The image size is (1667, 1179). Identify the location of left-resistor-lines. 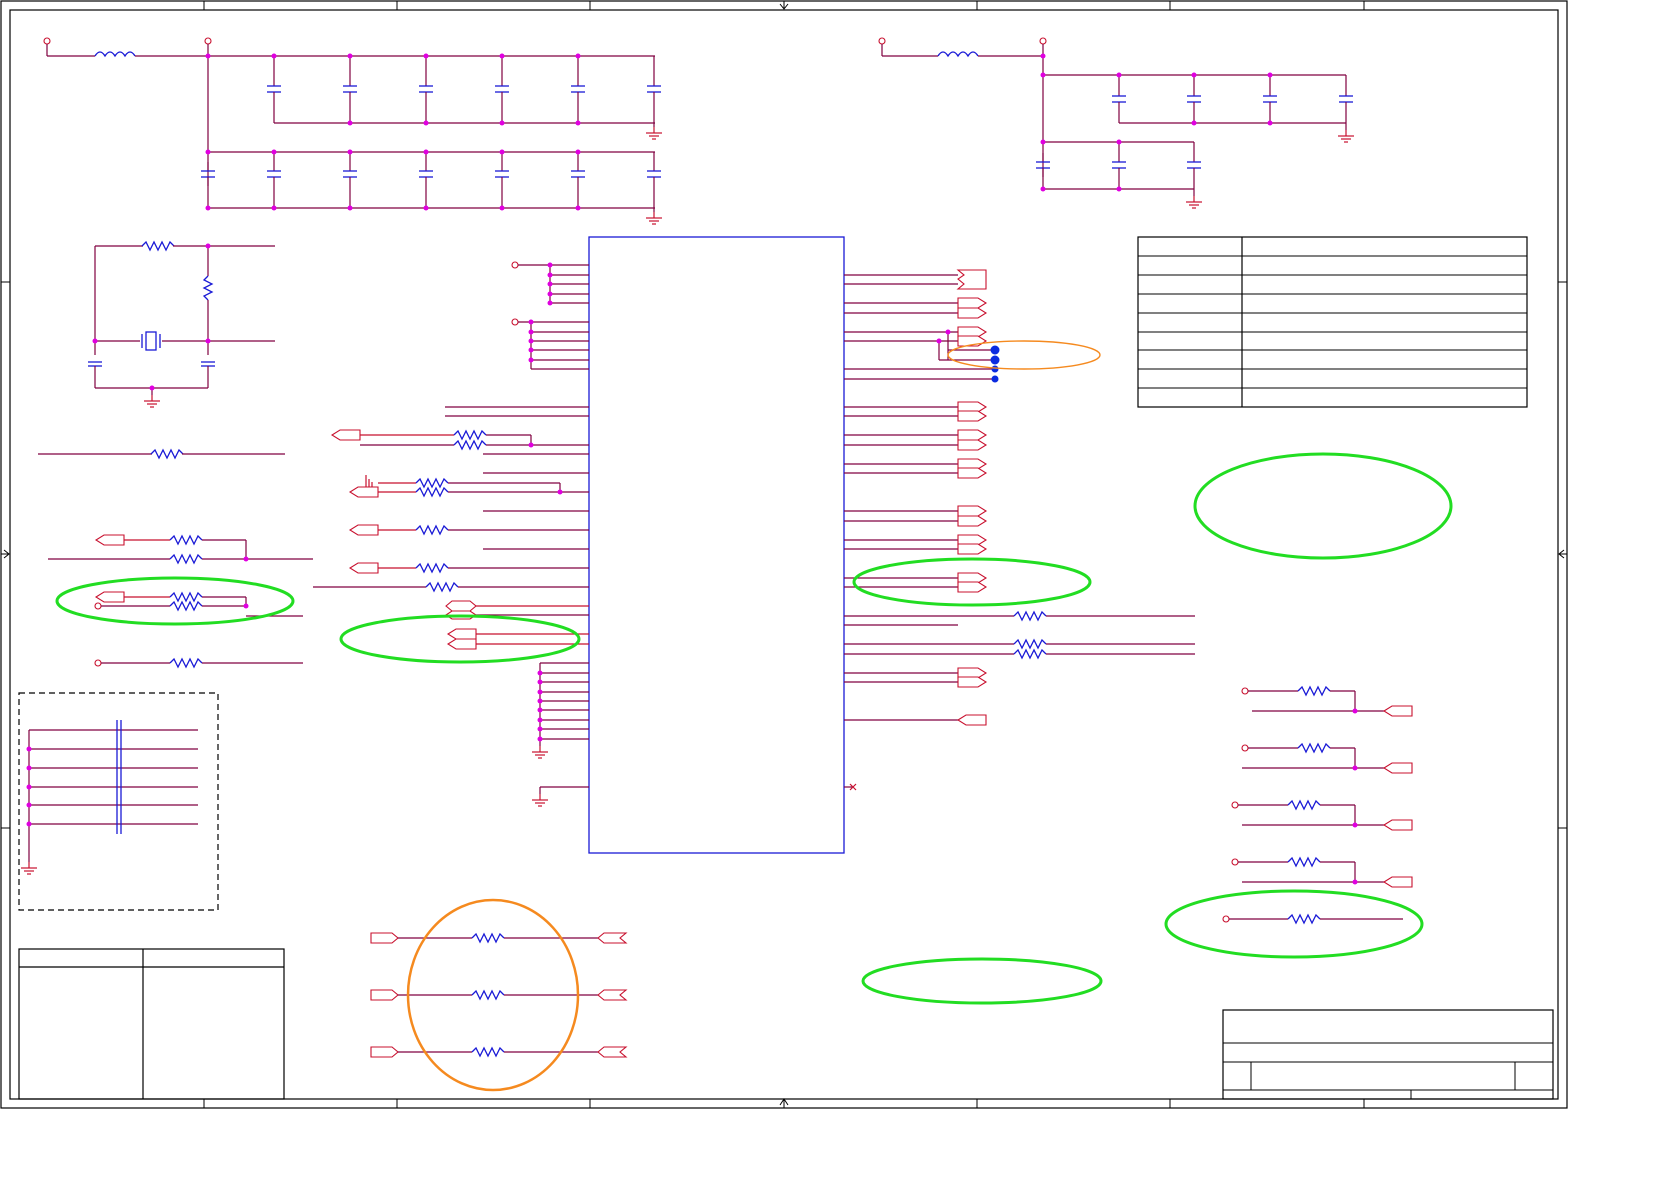
(175, 558).